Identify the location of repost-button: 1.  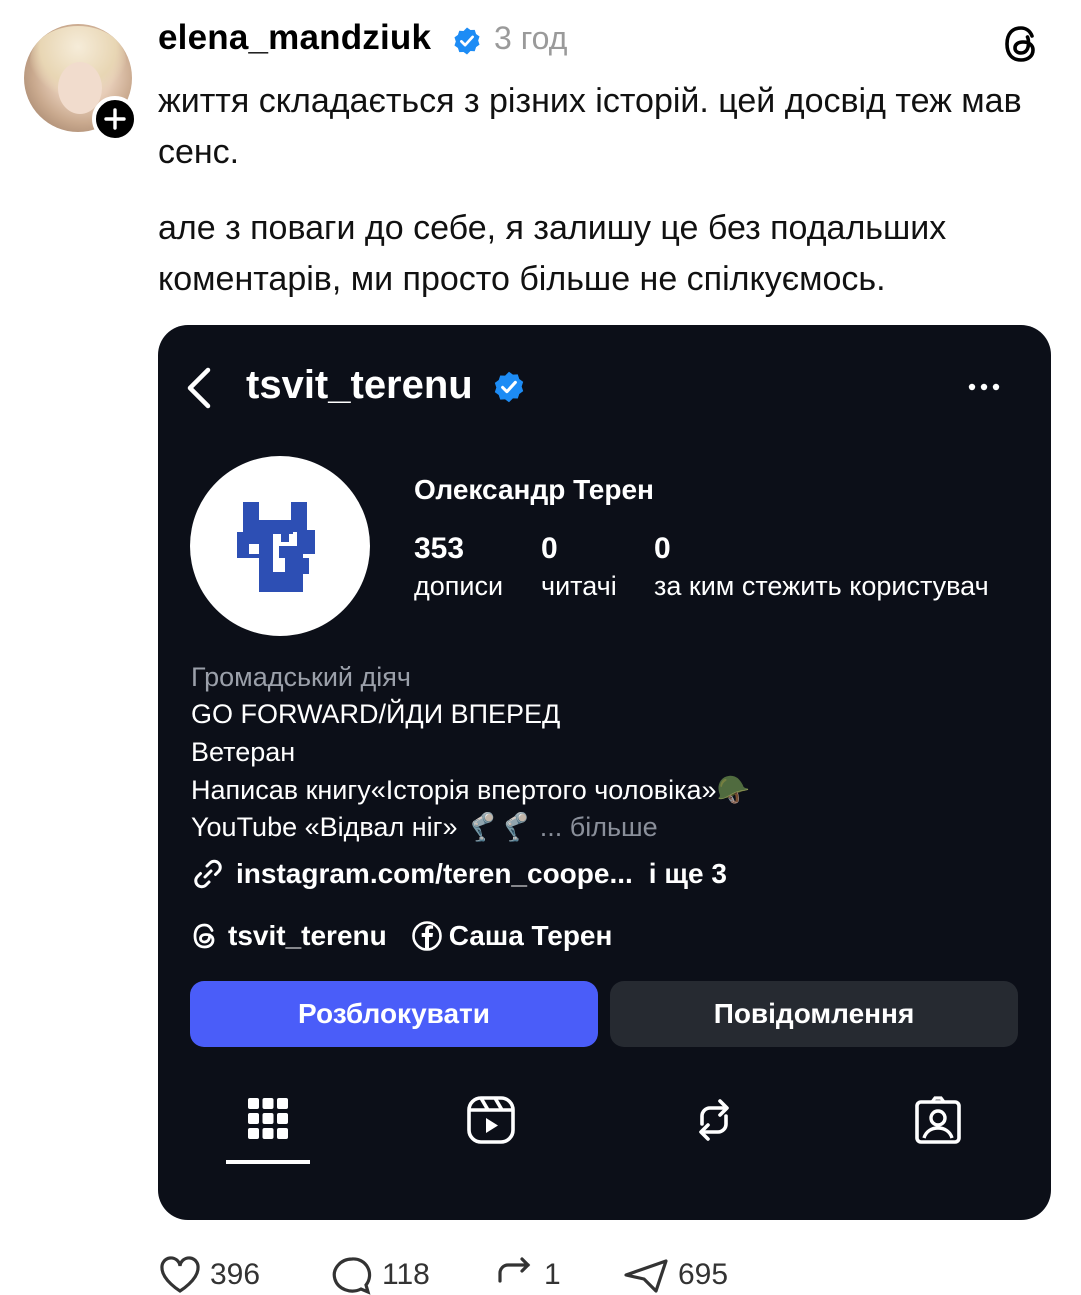
(526, 1275).